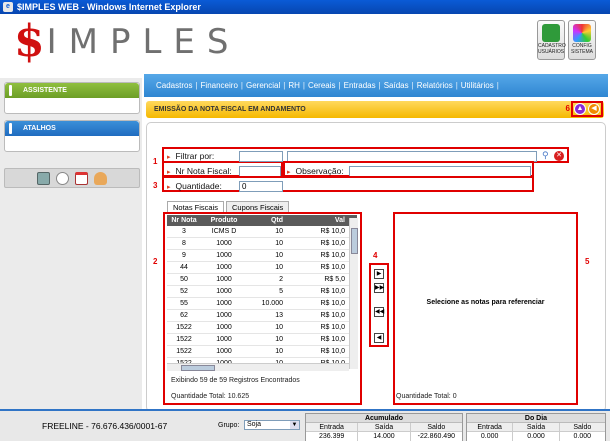 The image size is (610, 441). I want to click on table-row: 3 ICMS D 10 R$ 10,0, so click(262, 232).